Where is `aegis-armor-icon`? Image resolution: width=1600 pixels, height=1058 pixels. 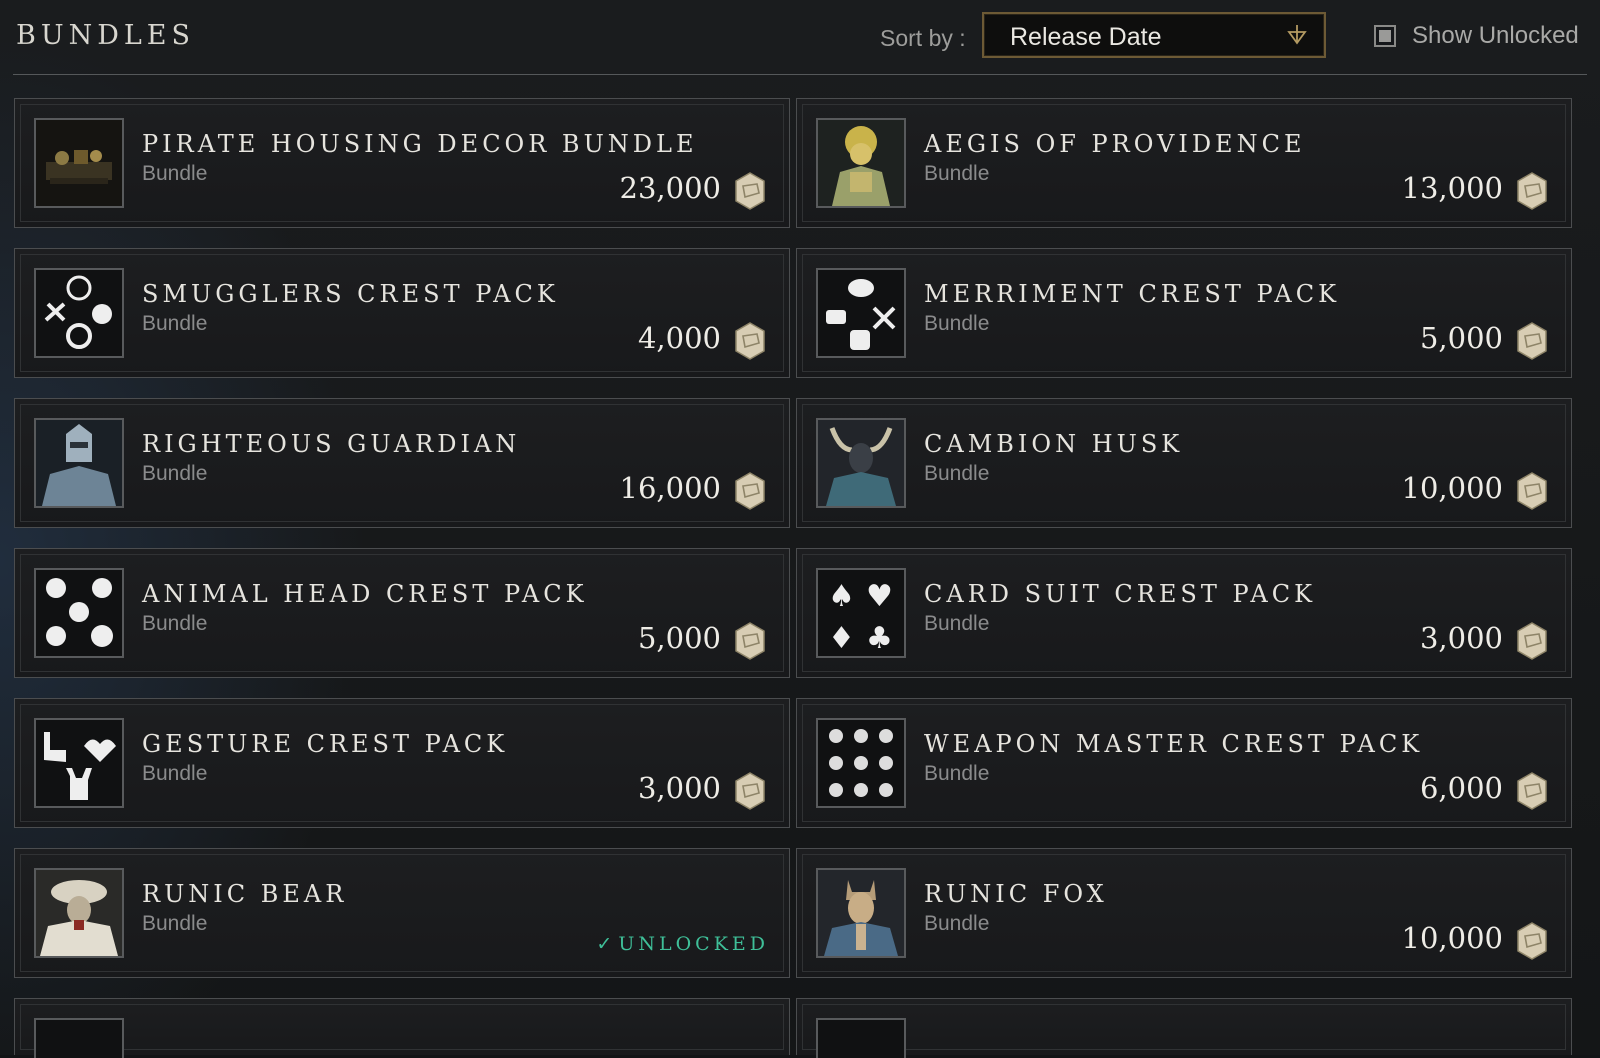 aegis-armor-icon is located at coordinates (861, 163).